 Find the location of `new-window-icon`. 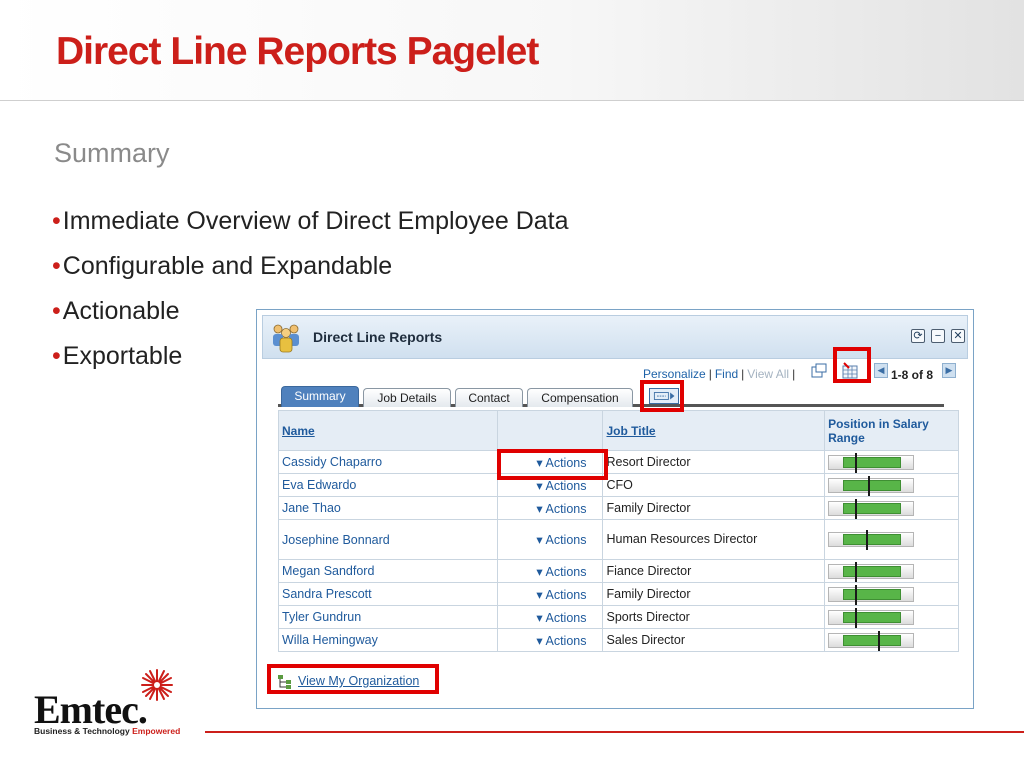

new-window-icon is located at coordinates (819, 371).